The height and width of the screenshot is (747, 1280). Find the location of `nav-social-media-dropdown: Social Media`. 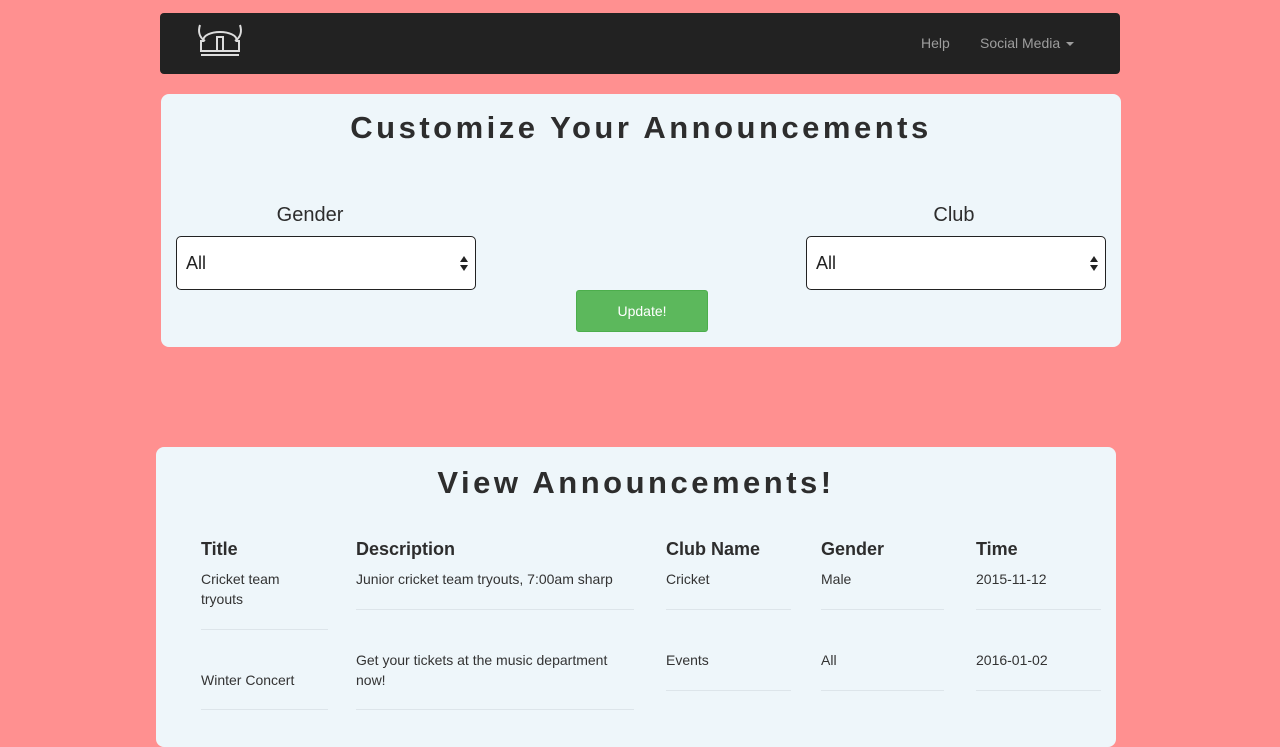

nav-social-media-dropdown: Social Media is located at coordinates (1027, 43).